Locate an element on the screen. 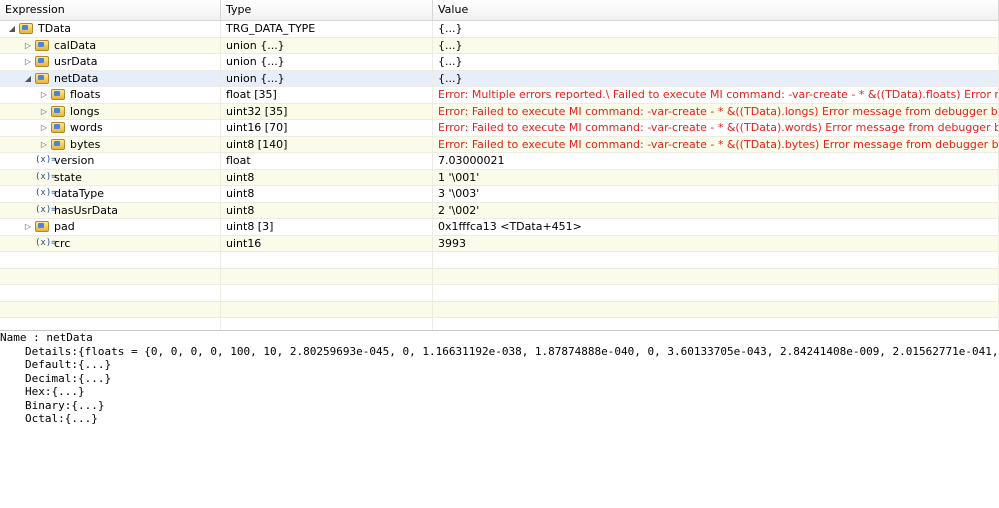 The width and height of the screenshot is (999, 508). column-header-expression: Expression is located at coordinates (110, 10).